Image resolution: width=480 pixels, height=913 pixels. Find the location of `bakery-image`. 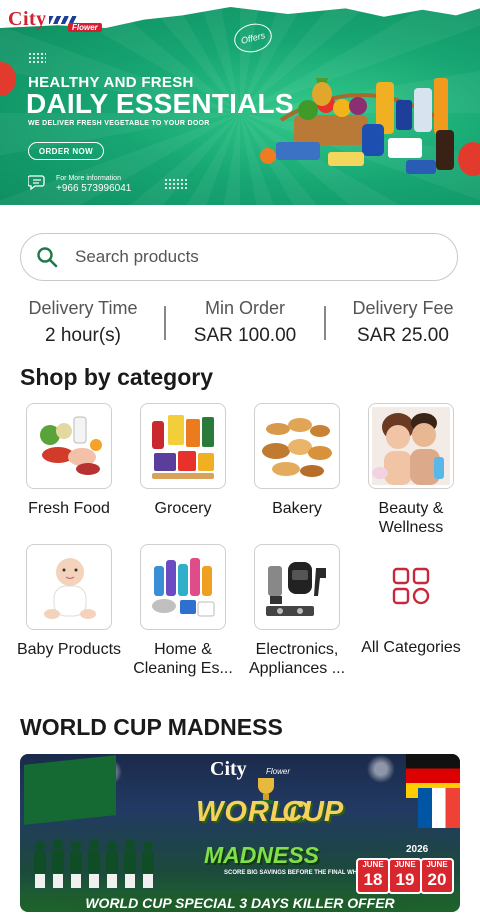

bakery-image is located at coordinates (297, 446).